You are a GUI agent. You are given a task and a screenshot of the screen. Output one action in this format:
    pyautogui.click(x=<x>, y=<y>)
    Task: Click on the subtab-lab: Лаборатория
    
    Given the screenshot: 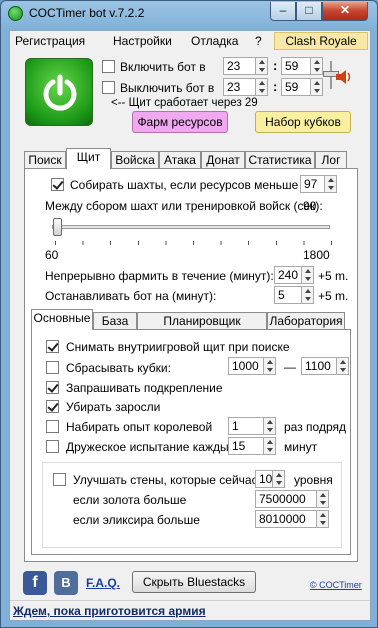 What is the action you would take?
    pyautogui.click(x=306, y=321)
    